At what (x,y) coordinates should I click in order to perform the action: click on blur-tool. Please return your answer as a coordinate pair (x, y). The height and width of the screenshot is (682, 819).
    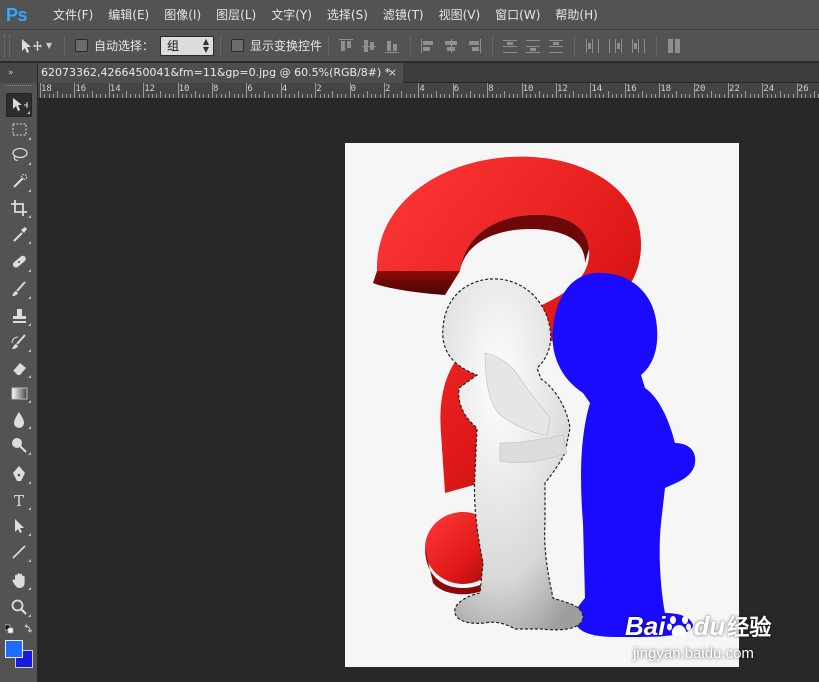
    Looking at the image, I should click on (19, 419).